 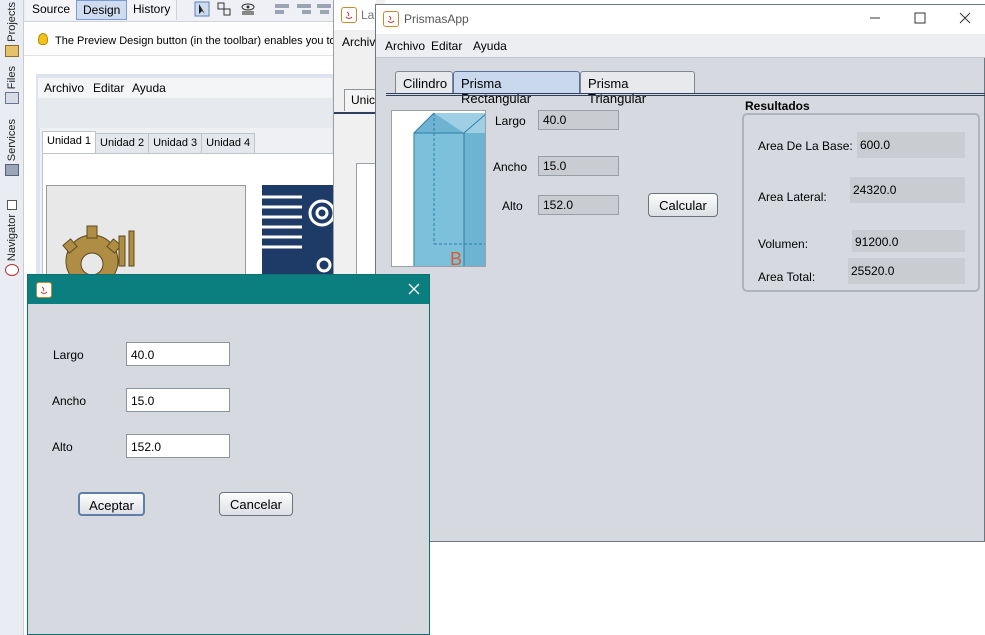 I want to click on side-tab-services-label: Services, so click(x=12, y=140).